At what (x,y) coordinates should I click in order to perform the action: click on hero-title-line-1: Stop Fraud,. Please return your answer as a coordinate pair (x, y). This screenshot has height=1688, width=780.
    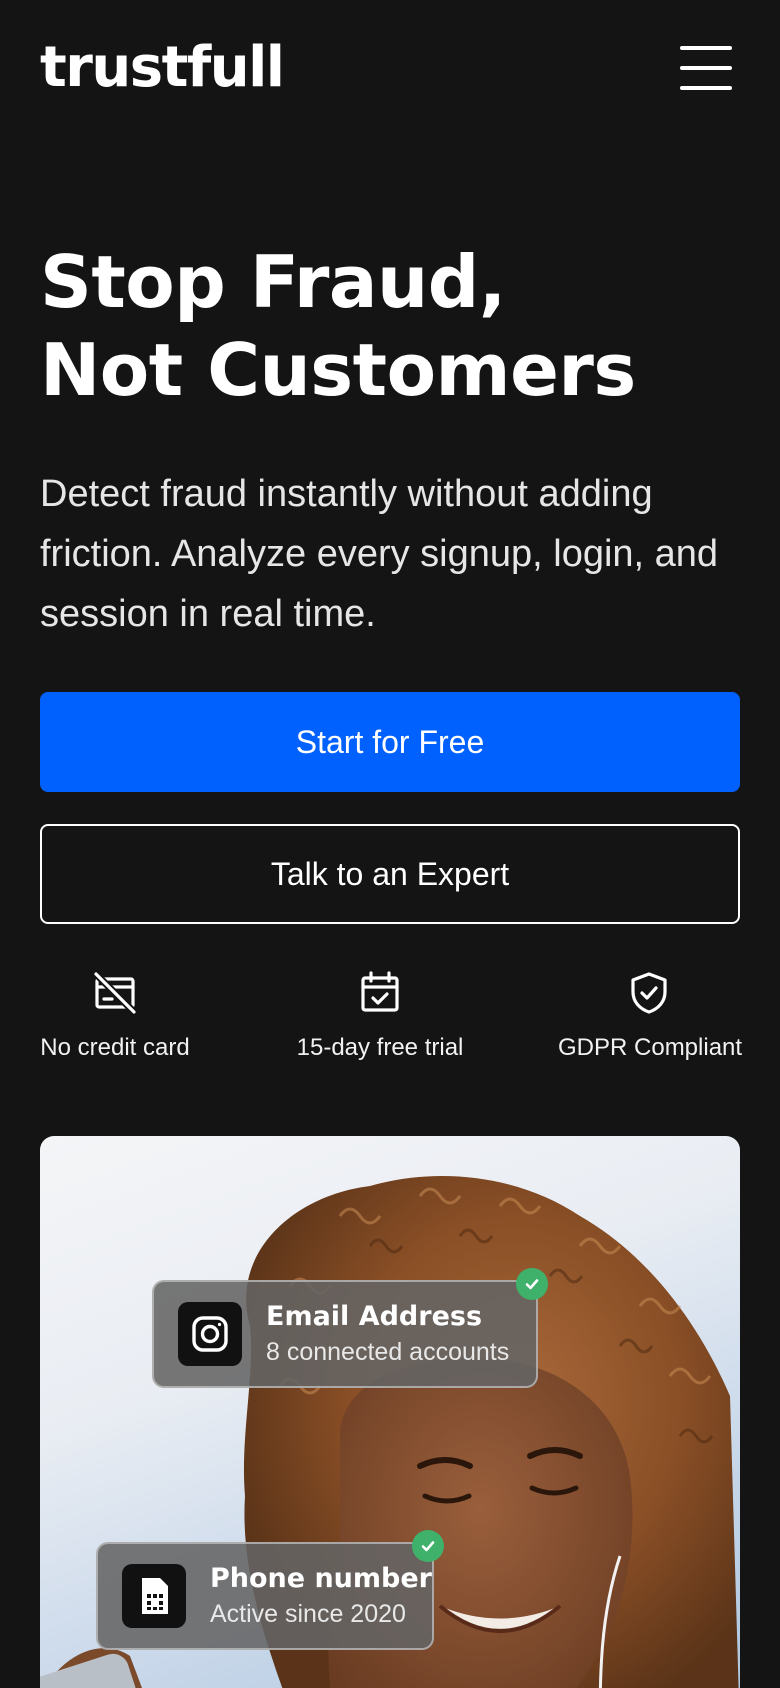
    Looking at the image, I should click on (273, 282).